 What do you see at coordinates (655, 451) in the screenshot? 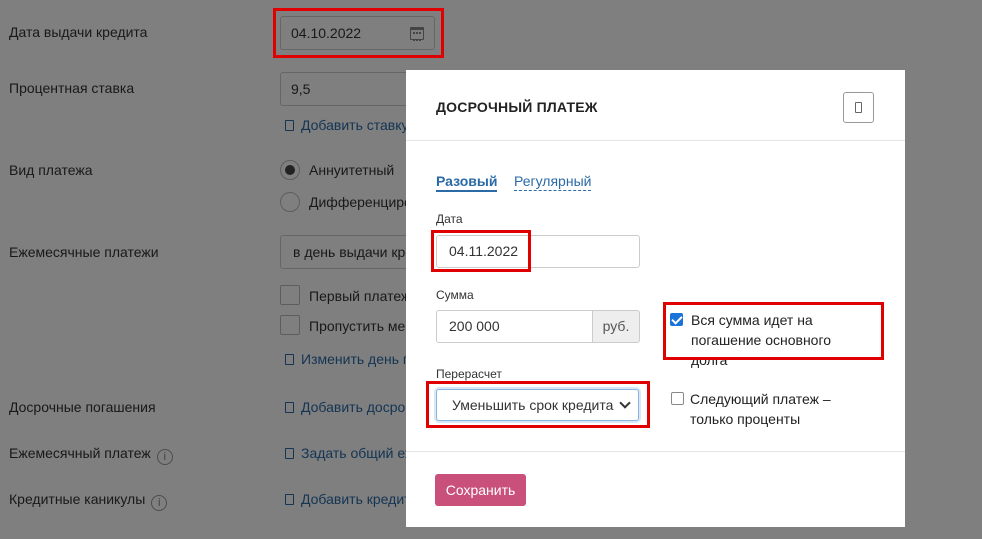
I see `footer-divider` at bounding box center [655, 451].